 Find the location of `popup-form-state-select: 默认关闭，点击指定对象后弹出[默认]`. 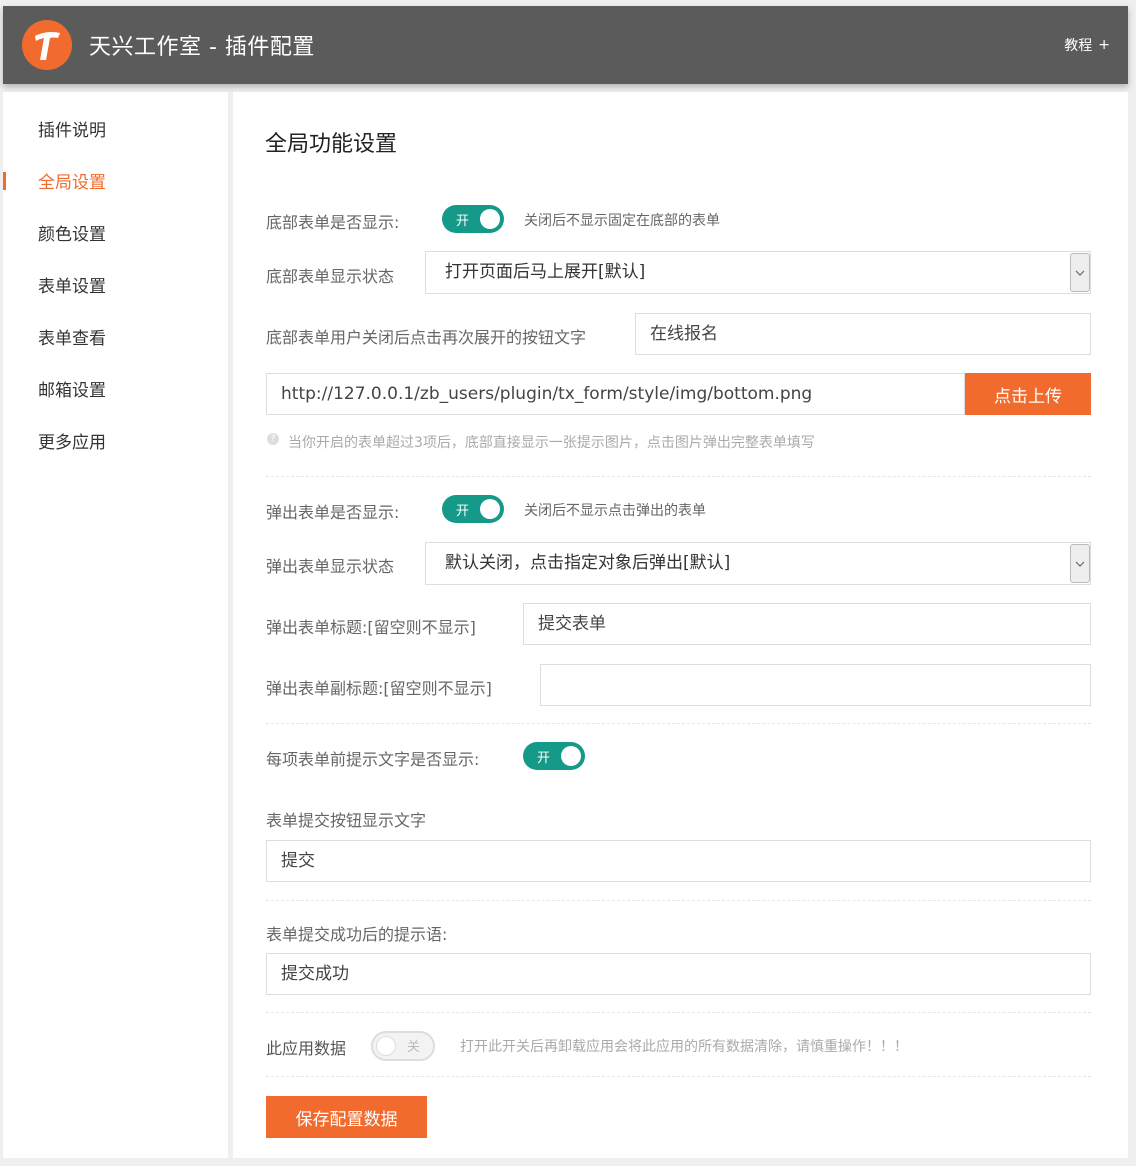

popup-form-state-select: 默认关闭，点击指定对象后弹出[默认] is located at coordinates (758, 563).